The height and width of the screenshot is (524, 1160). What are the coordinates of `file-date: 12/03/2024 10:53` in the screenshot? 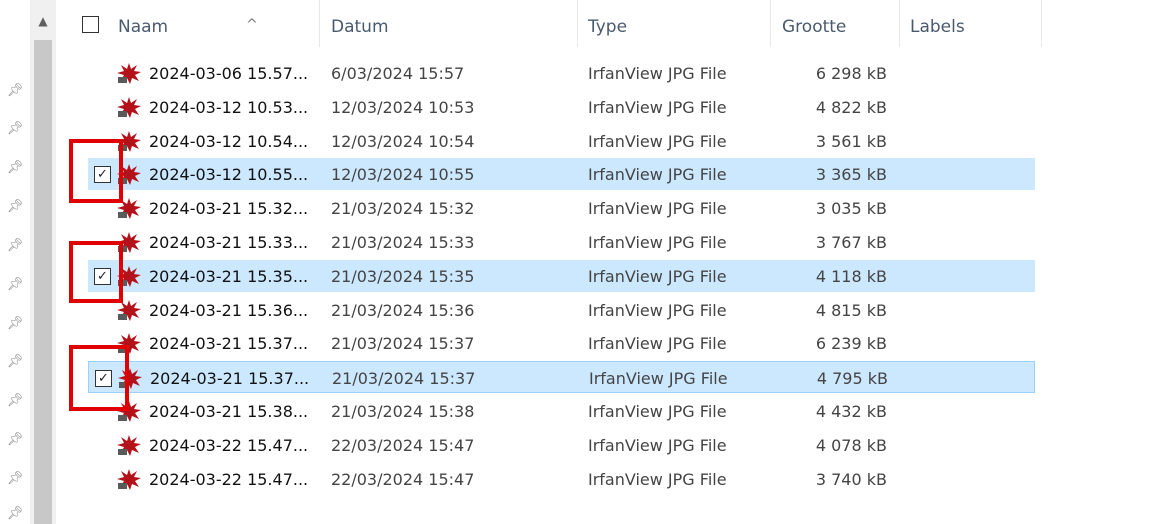 It's located at (403, 107).